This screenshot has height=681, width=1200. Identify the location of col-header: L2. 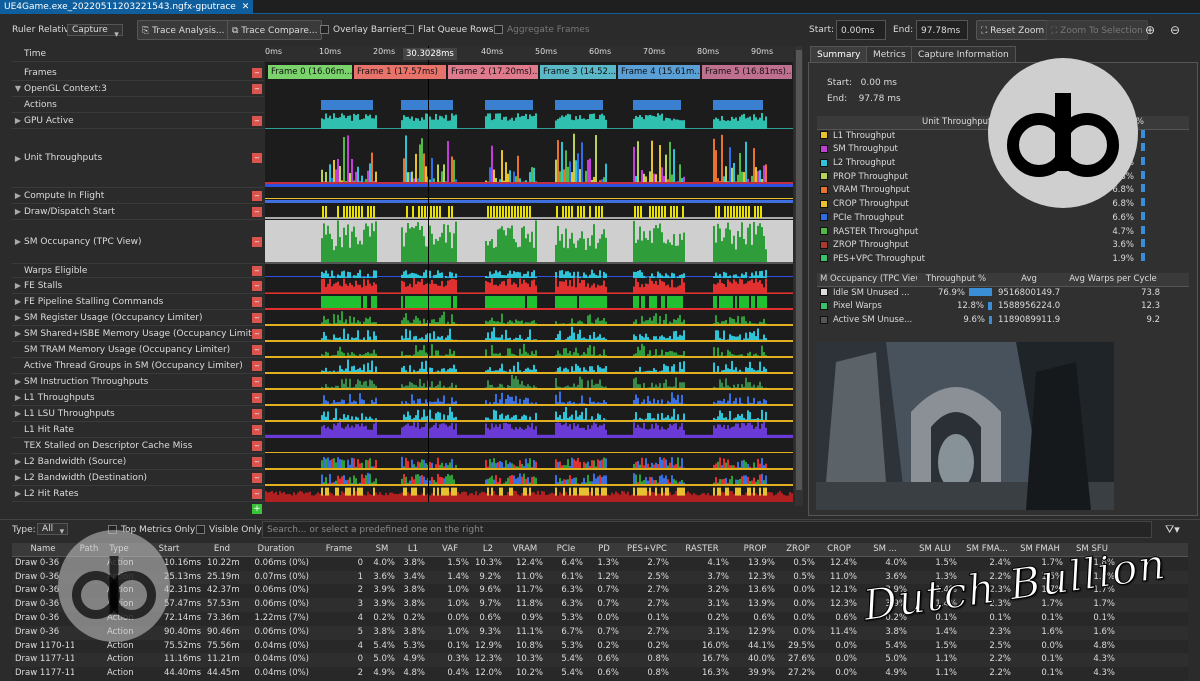
(488, 549).